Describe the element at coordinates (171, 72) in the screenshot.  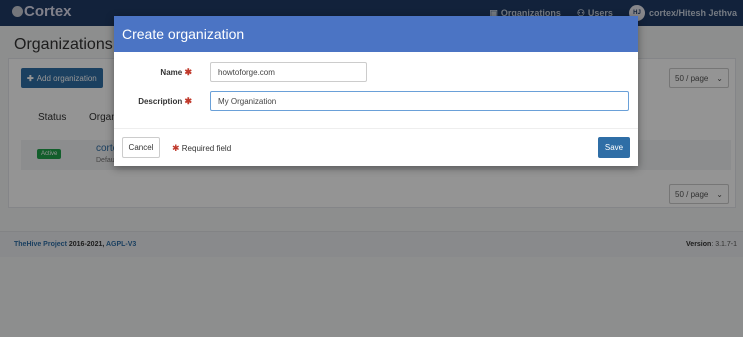
I see `name-label-text: Name` at that location.